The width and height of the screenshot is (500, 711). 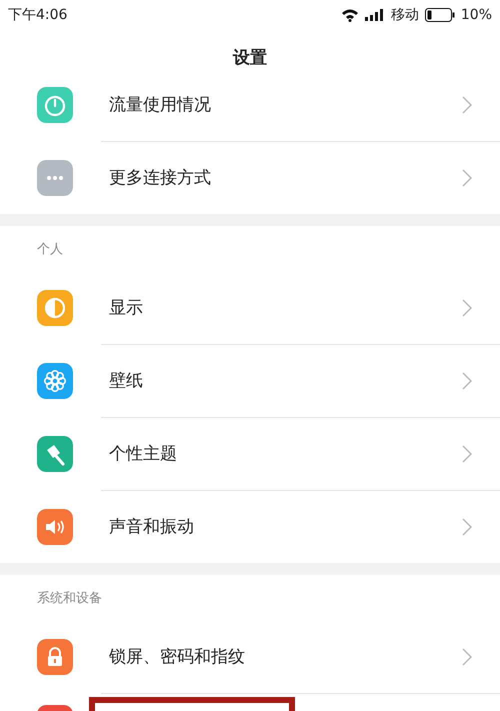 What do you see at coordinates (285, 380) in the screenshot?
I see `setting-label: 壁纸` at bounding box center [285, 380].